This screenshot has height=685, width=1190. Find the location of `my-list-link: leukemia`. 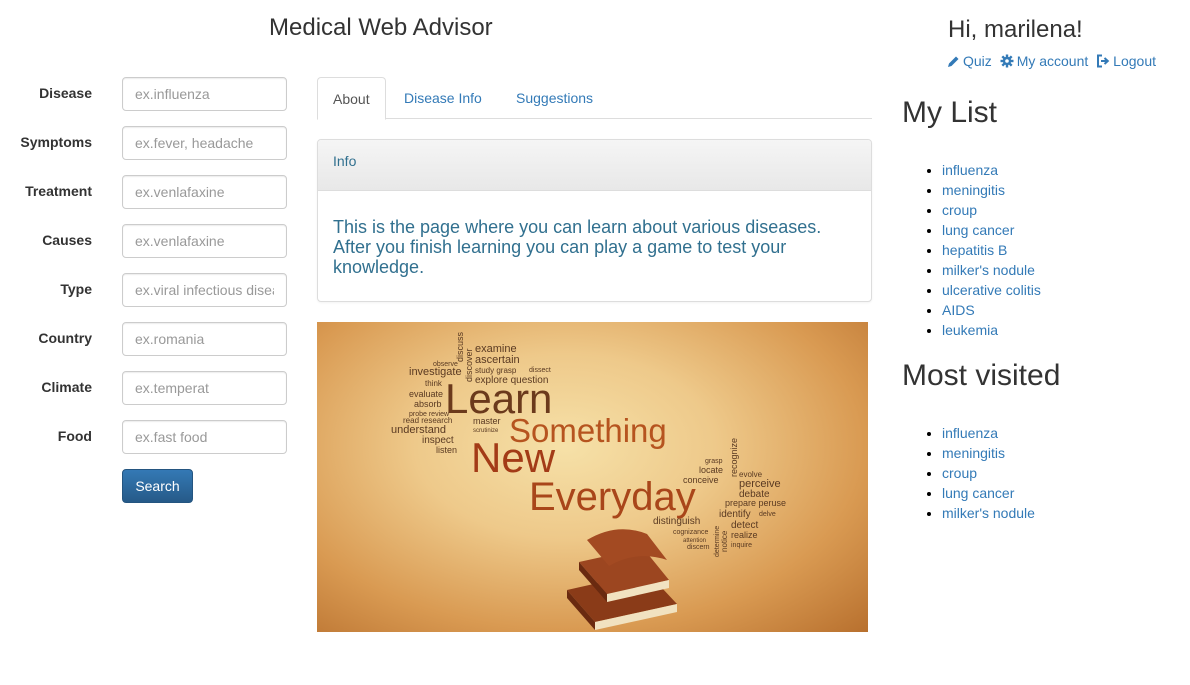

my-list-link: leukemia is located at coordinates (970, 330).